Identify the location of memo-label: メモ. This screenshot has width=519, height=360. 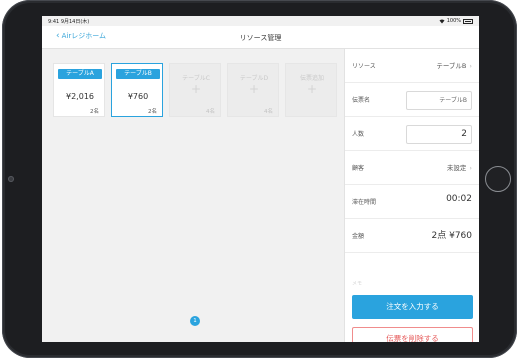
(357, 284).